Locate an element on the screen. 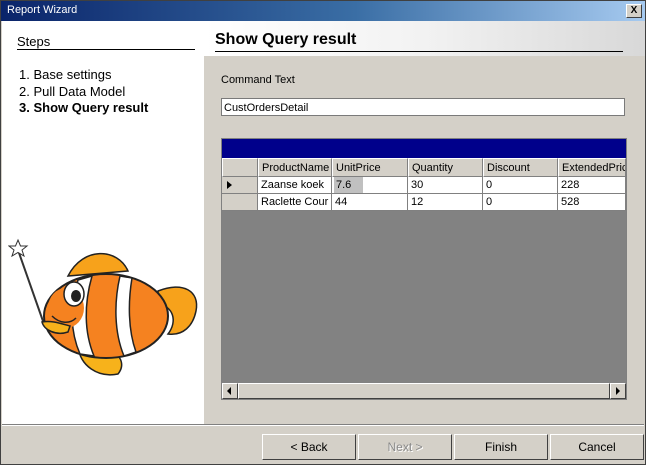 The width and height of the screenshot is (646, 465). grid-cell: 228 is located at coordinates (592, 185).